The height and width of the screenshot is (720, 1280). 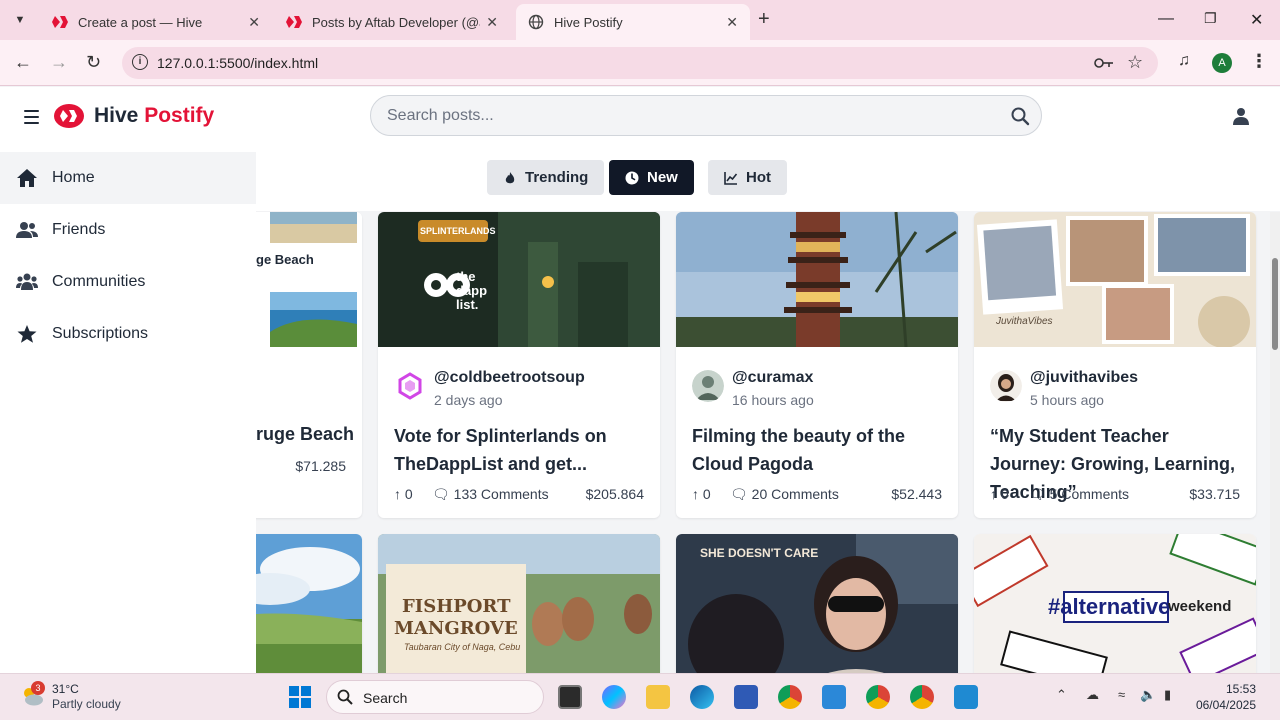 I want to click on sort-bar: Trending New Hot, so click(x=768, y=181).